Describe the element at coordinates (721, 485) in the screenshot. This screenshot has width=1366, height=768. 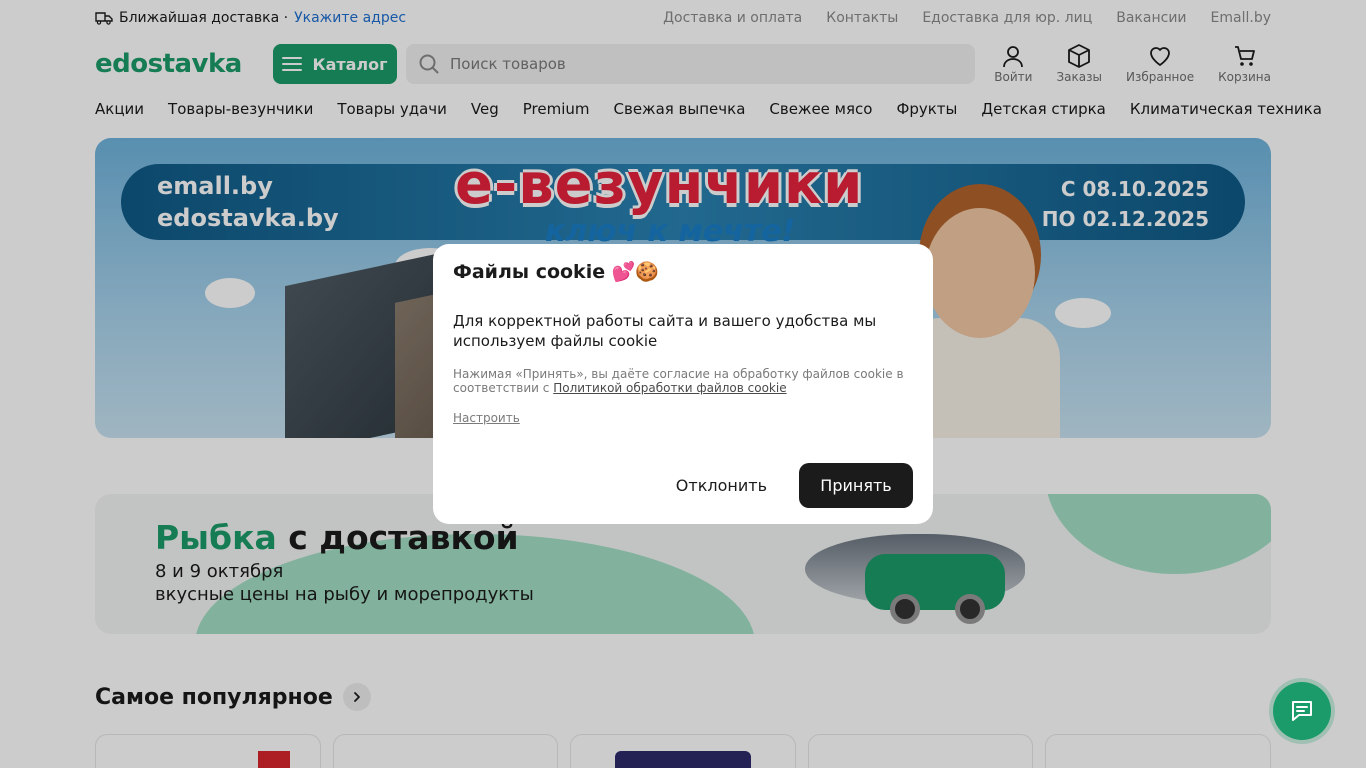
I see `decline-button: Отклонить` at that location.